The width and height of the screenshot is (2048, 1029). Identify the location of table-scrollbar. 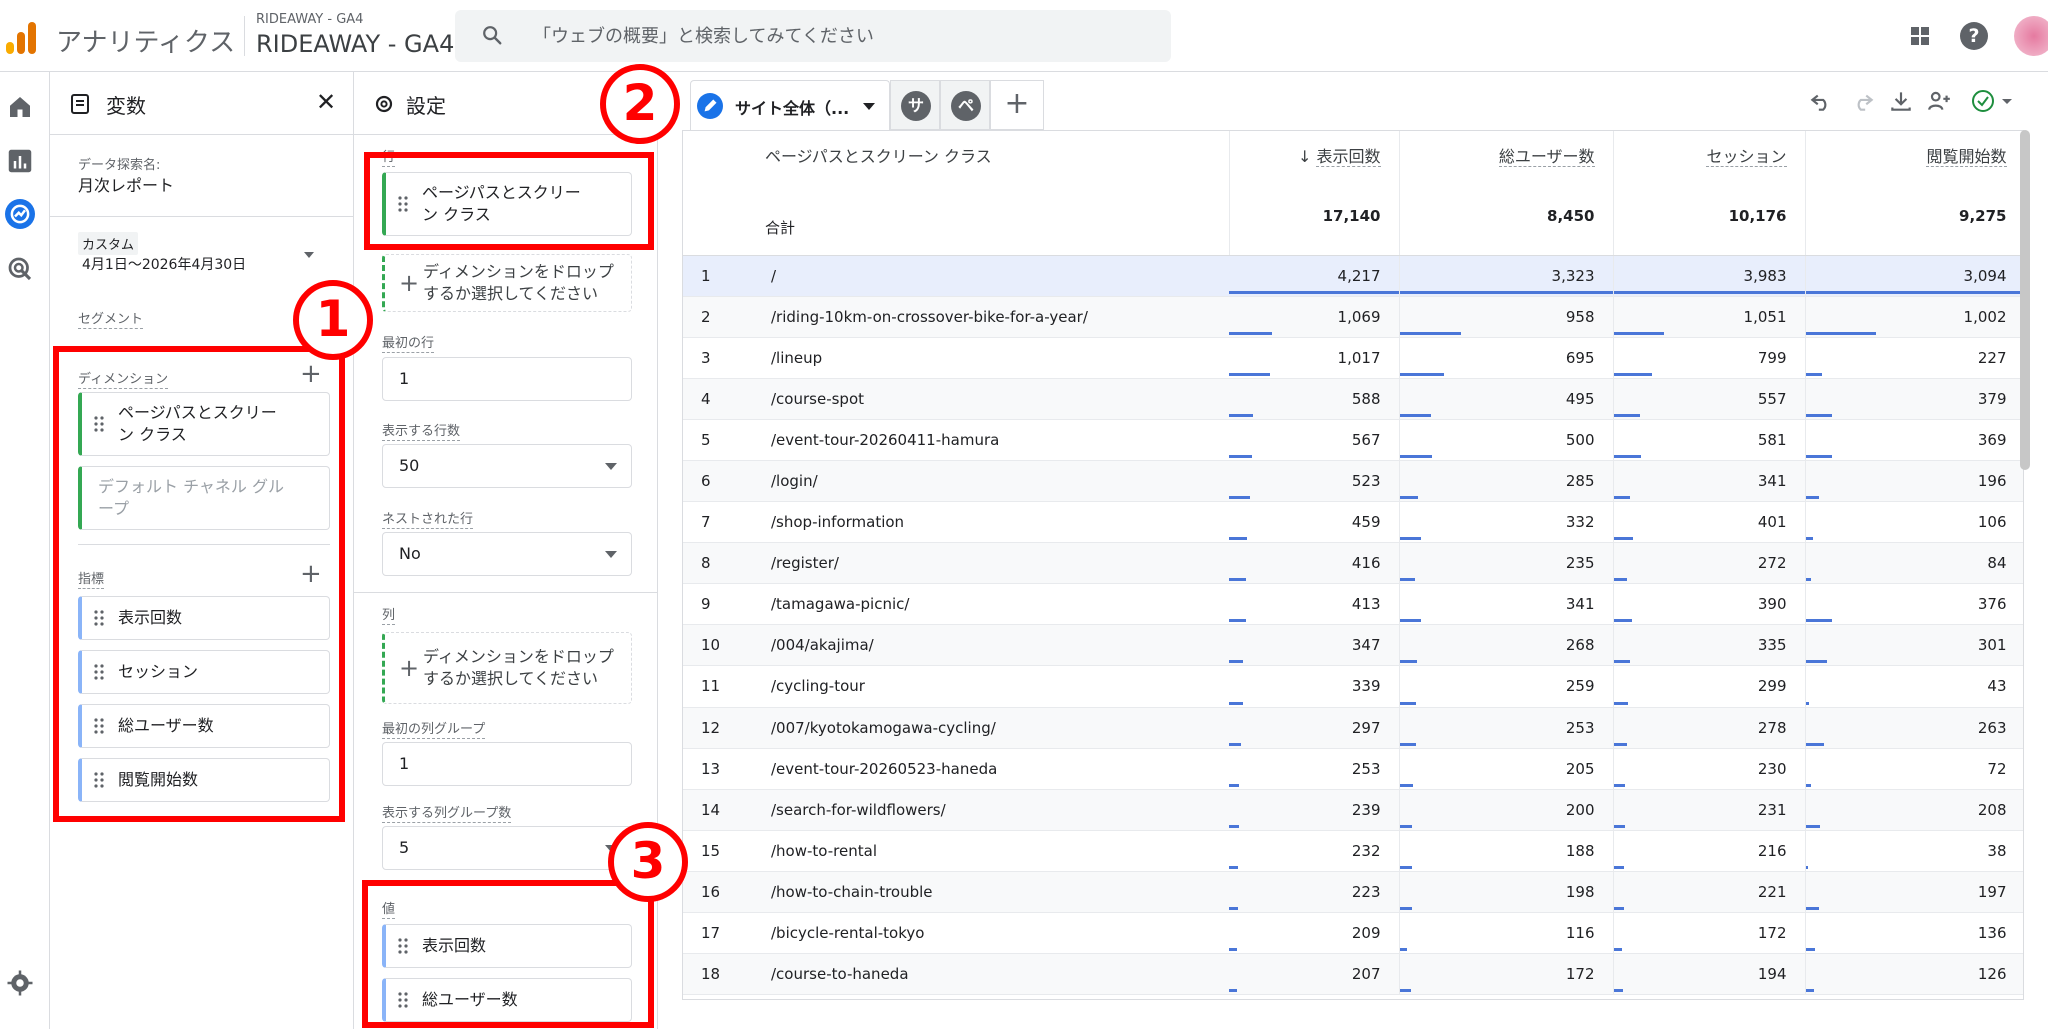
(2025, 300).